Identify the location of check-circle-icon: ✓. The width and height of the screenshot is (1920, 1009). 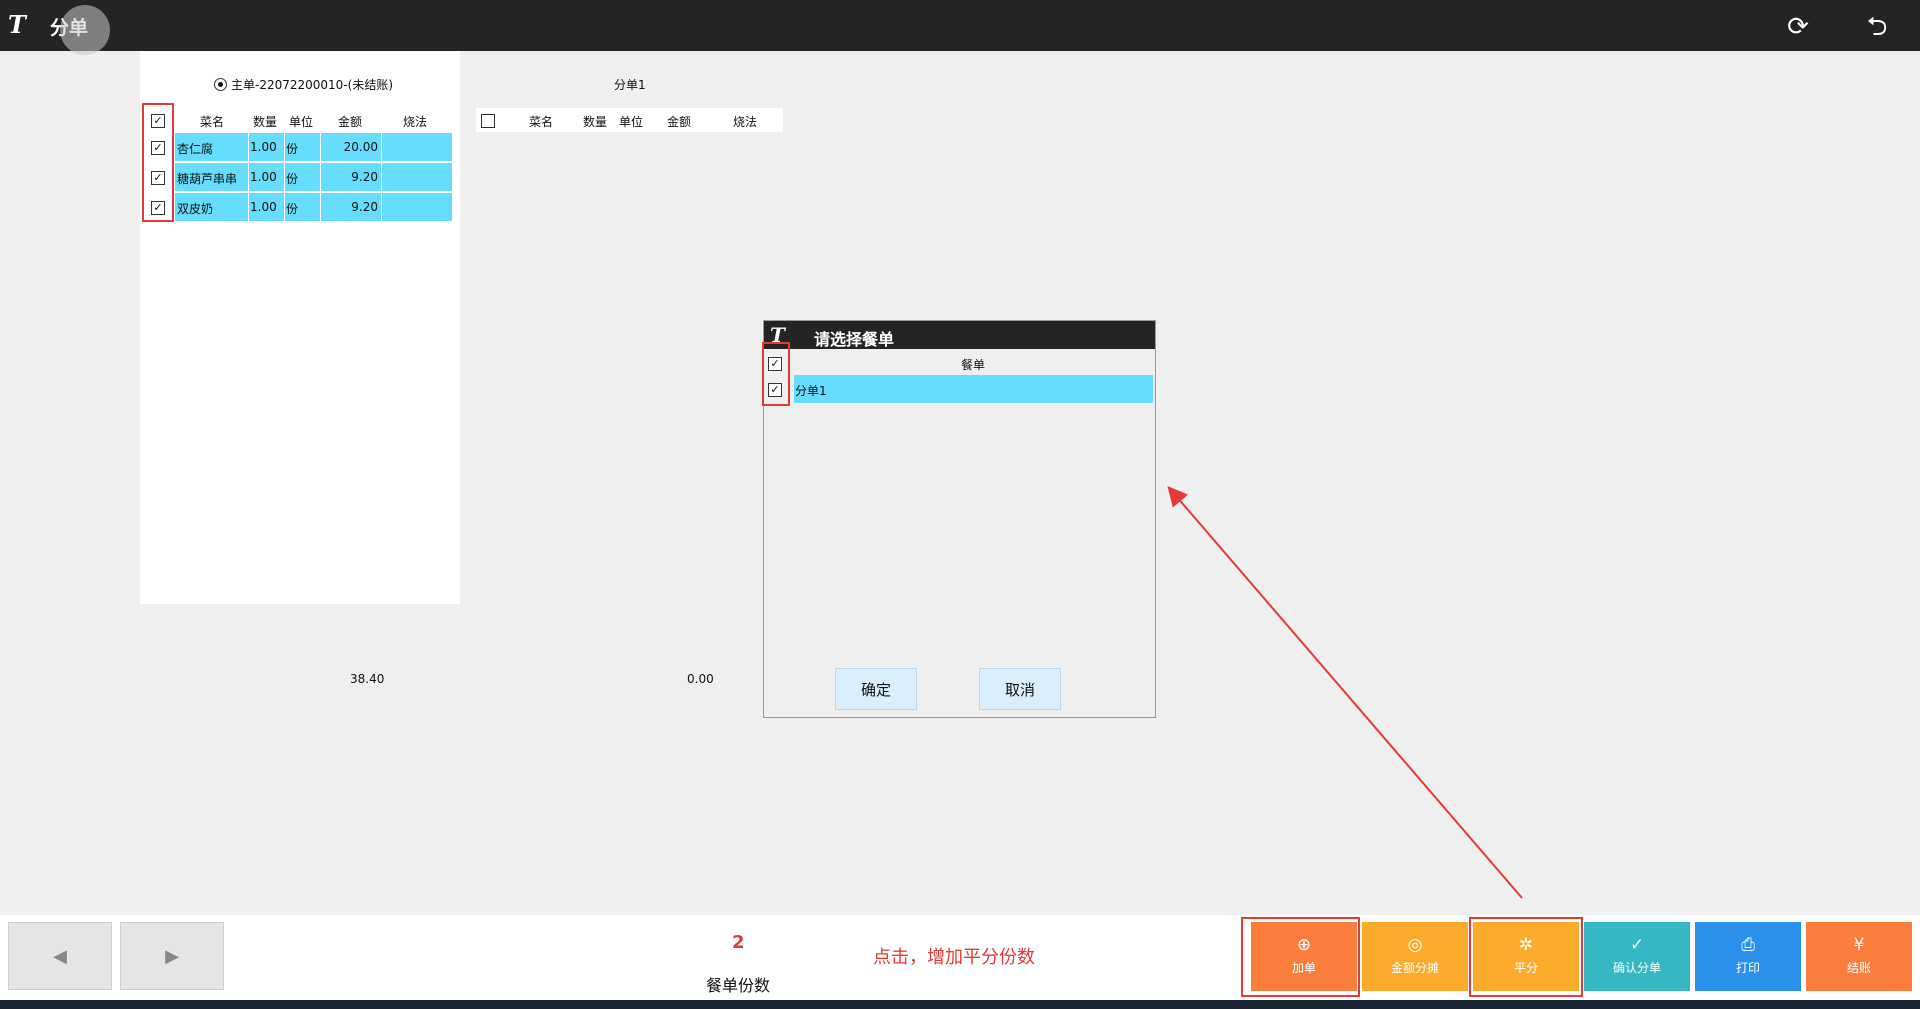
(1637, 945).